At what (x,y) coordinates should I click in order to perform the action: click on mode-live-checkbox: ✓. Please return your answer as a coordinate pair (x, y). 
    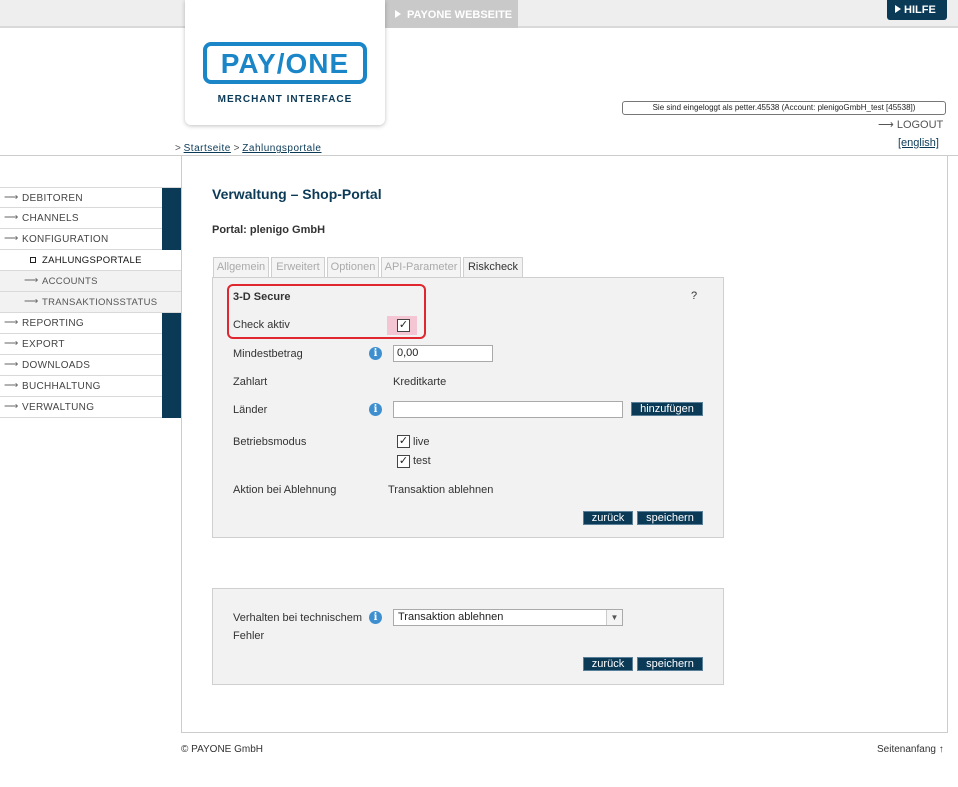
    Looking at the image, I should click on (403, 441).